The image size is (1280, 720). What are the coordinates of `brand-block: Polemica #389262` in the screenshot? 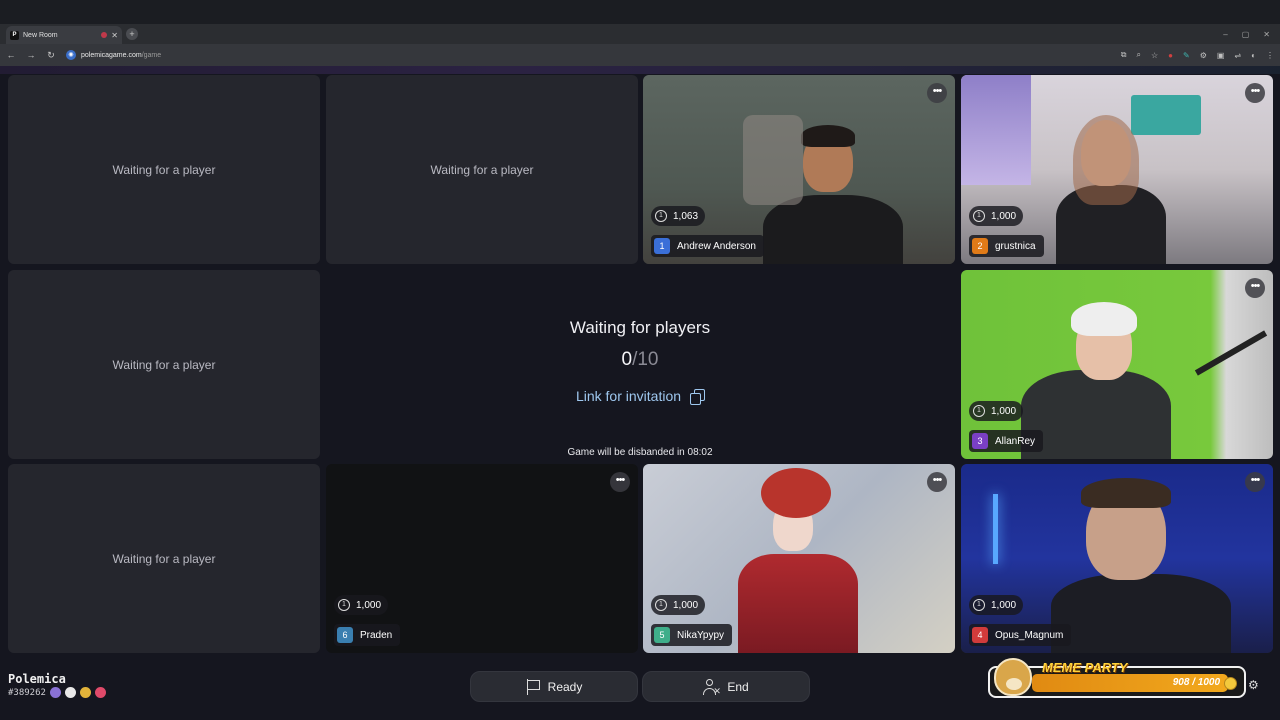 It's located at (57, 685).